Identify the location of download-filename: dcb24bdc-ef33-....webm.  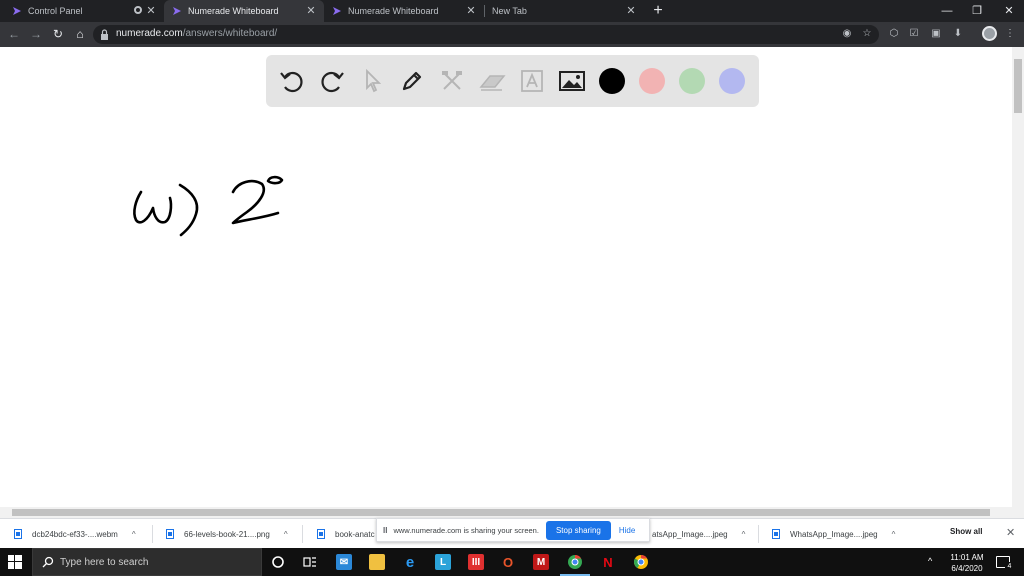
(75, 534).